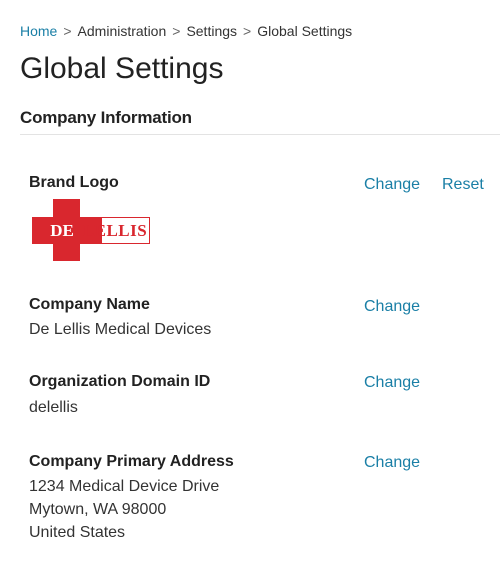 The image size is (500, 562). I want to click on company-name-label: Company Name, so click(89, 304).